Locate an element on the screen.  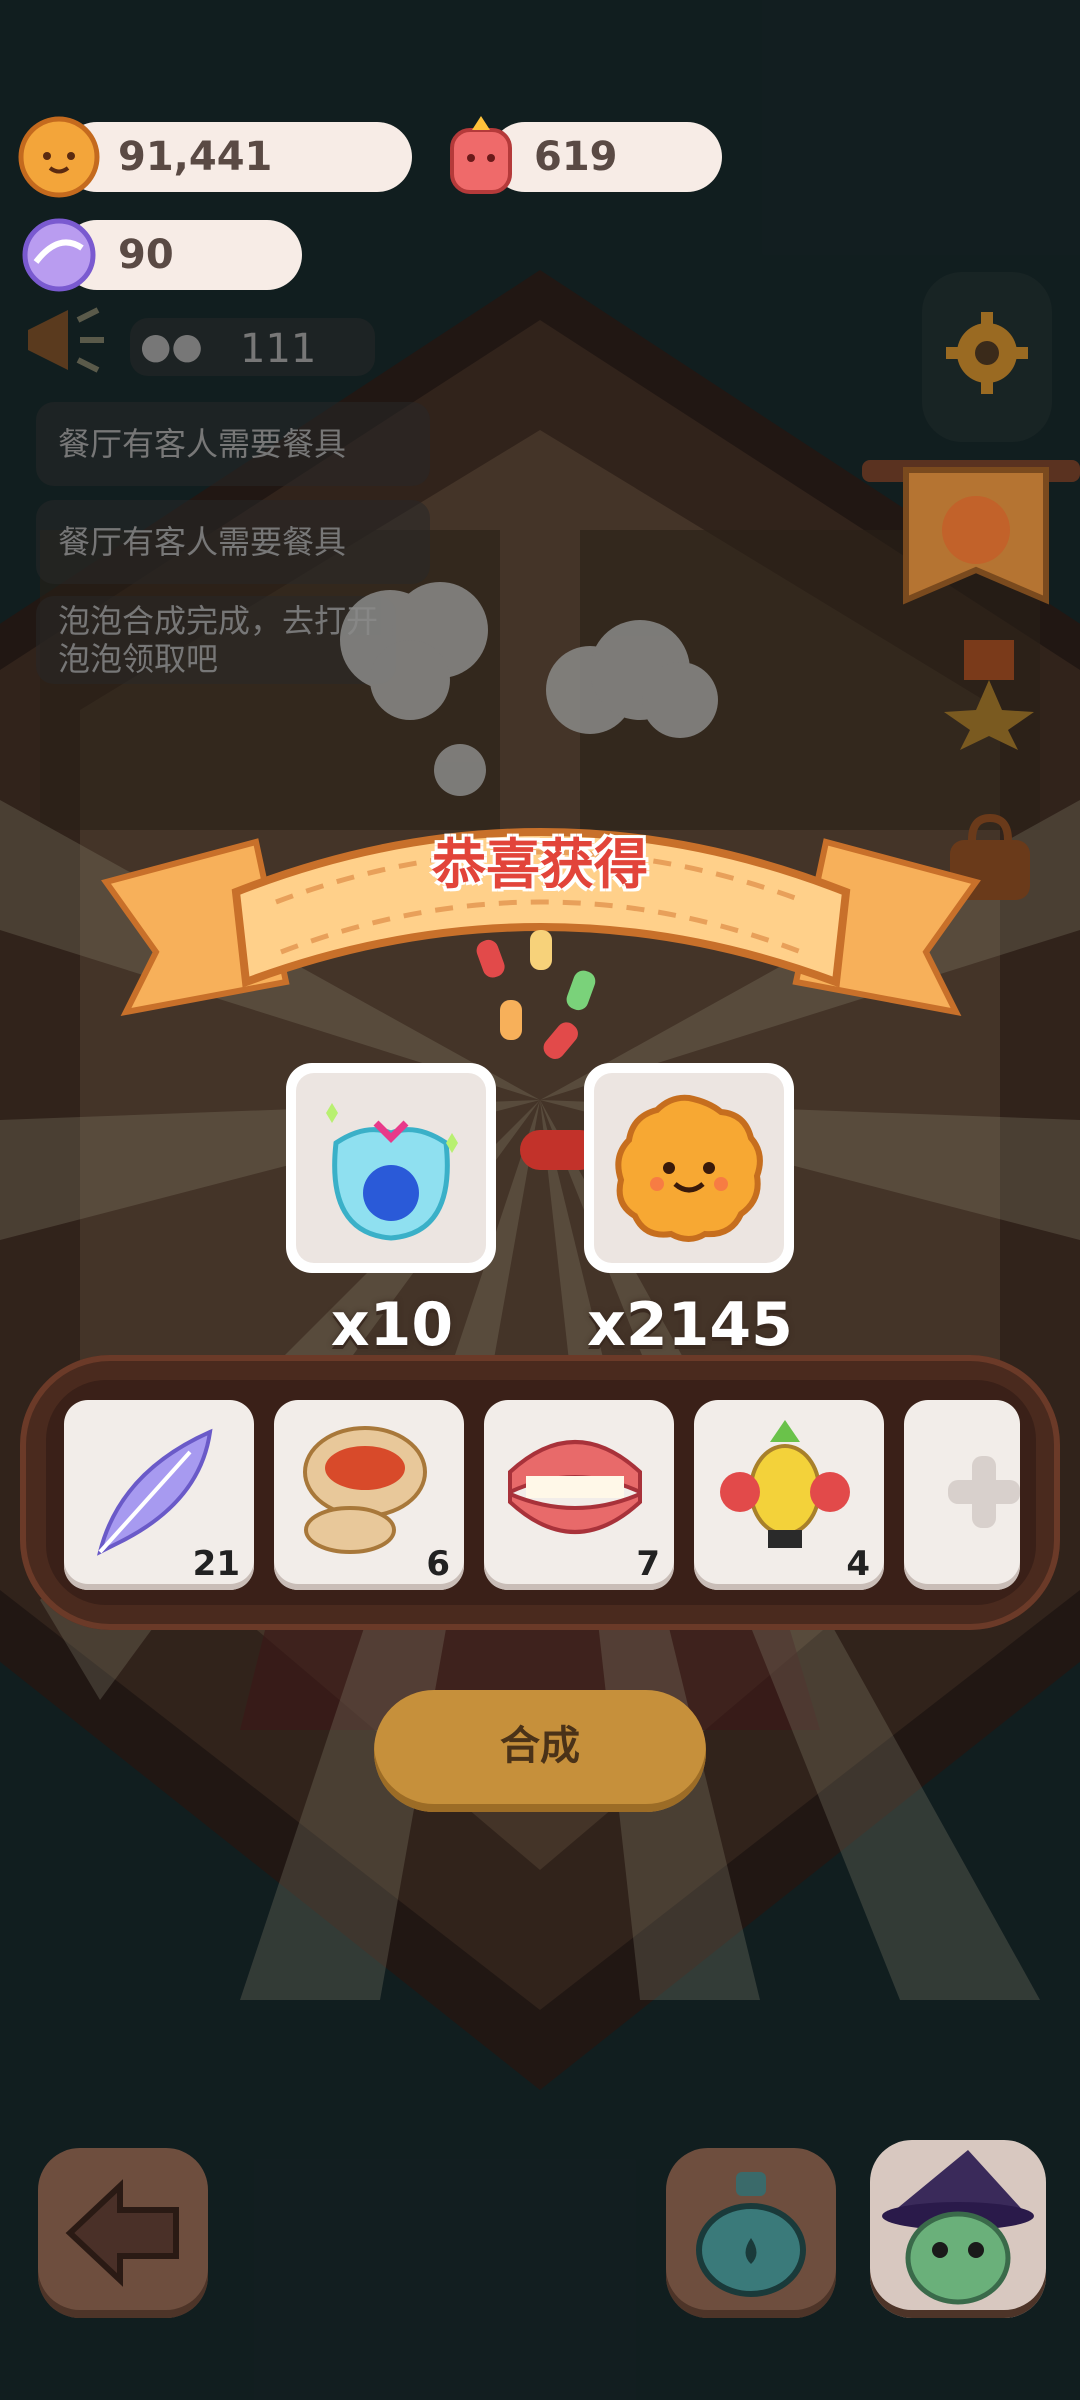
megaphone-icon is located at coordinates (63, 340).